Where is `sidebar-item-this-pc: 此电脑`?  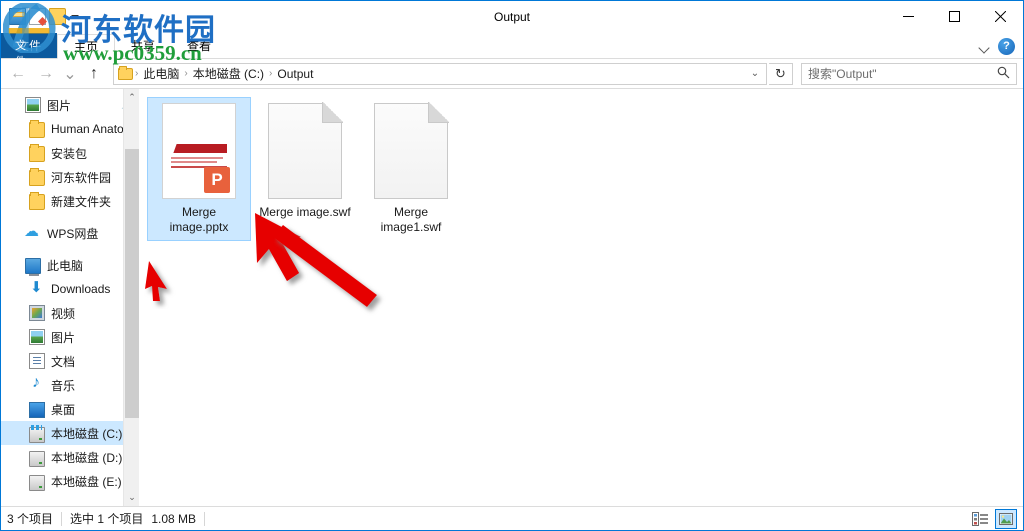
sidebar-item-this-pc: 此电脑 is located at coordinates (70, 265).